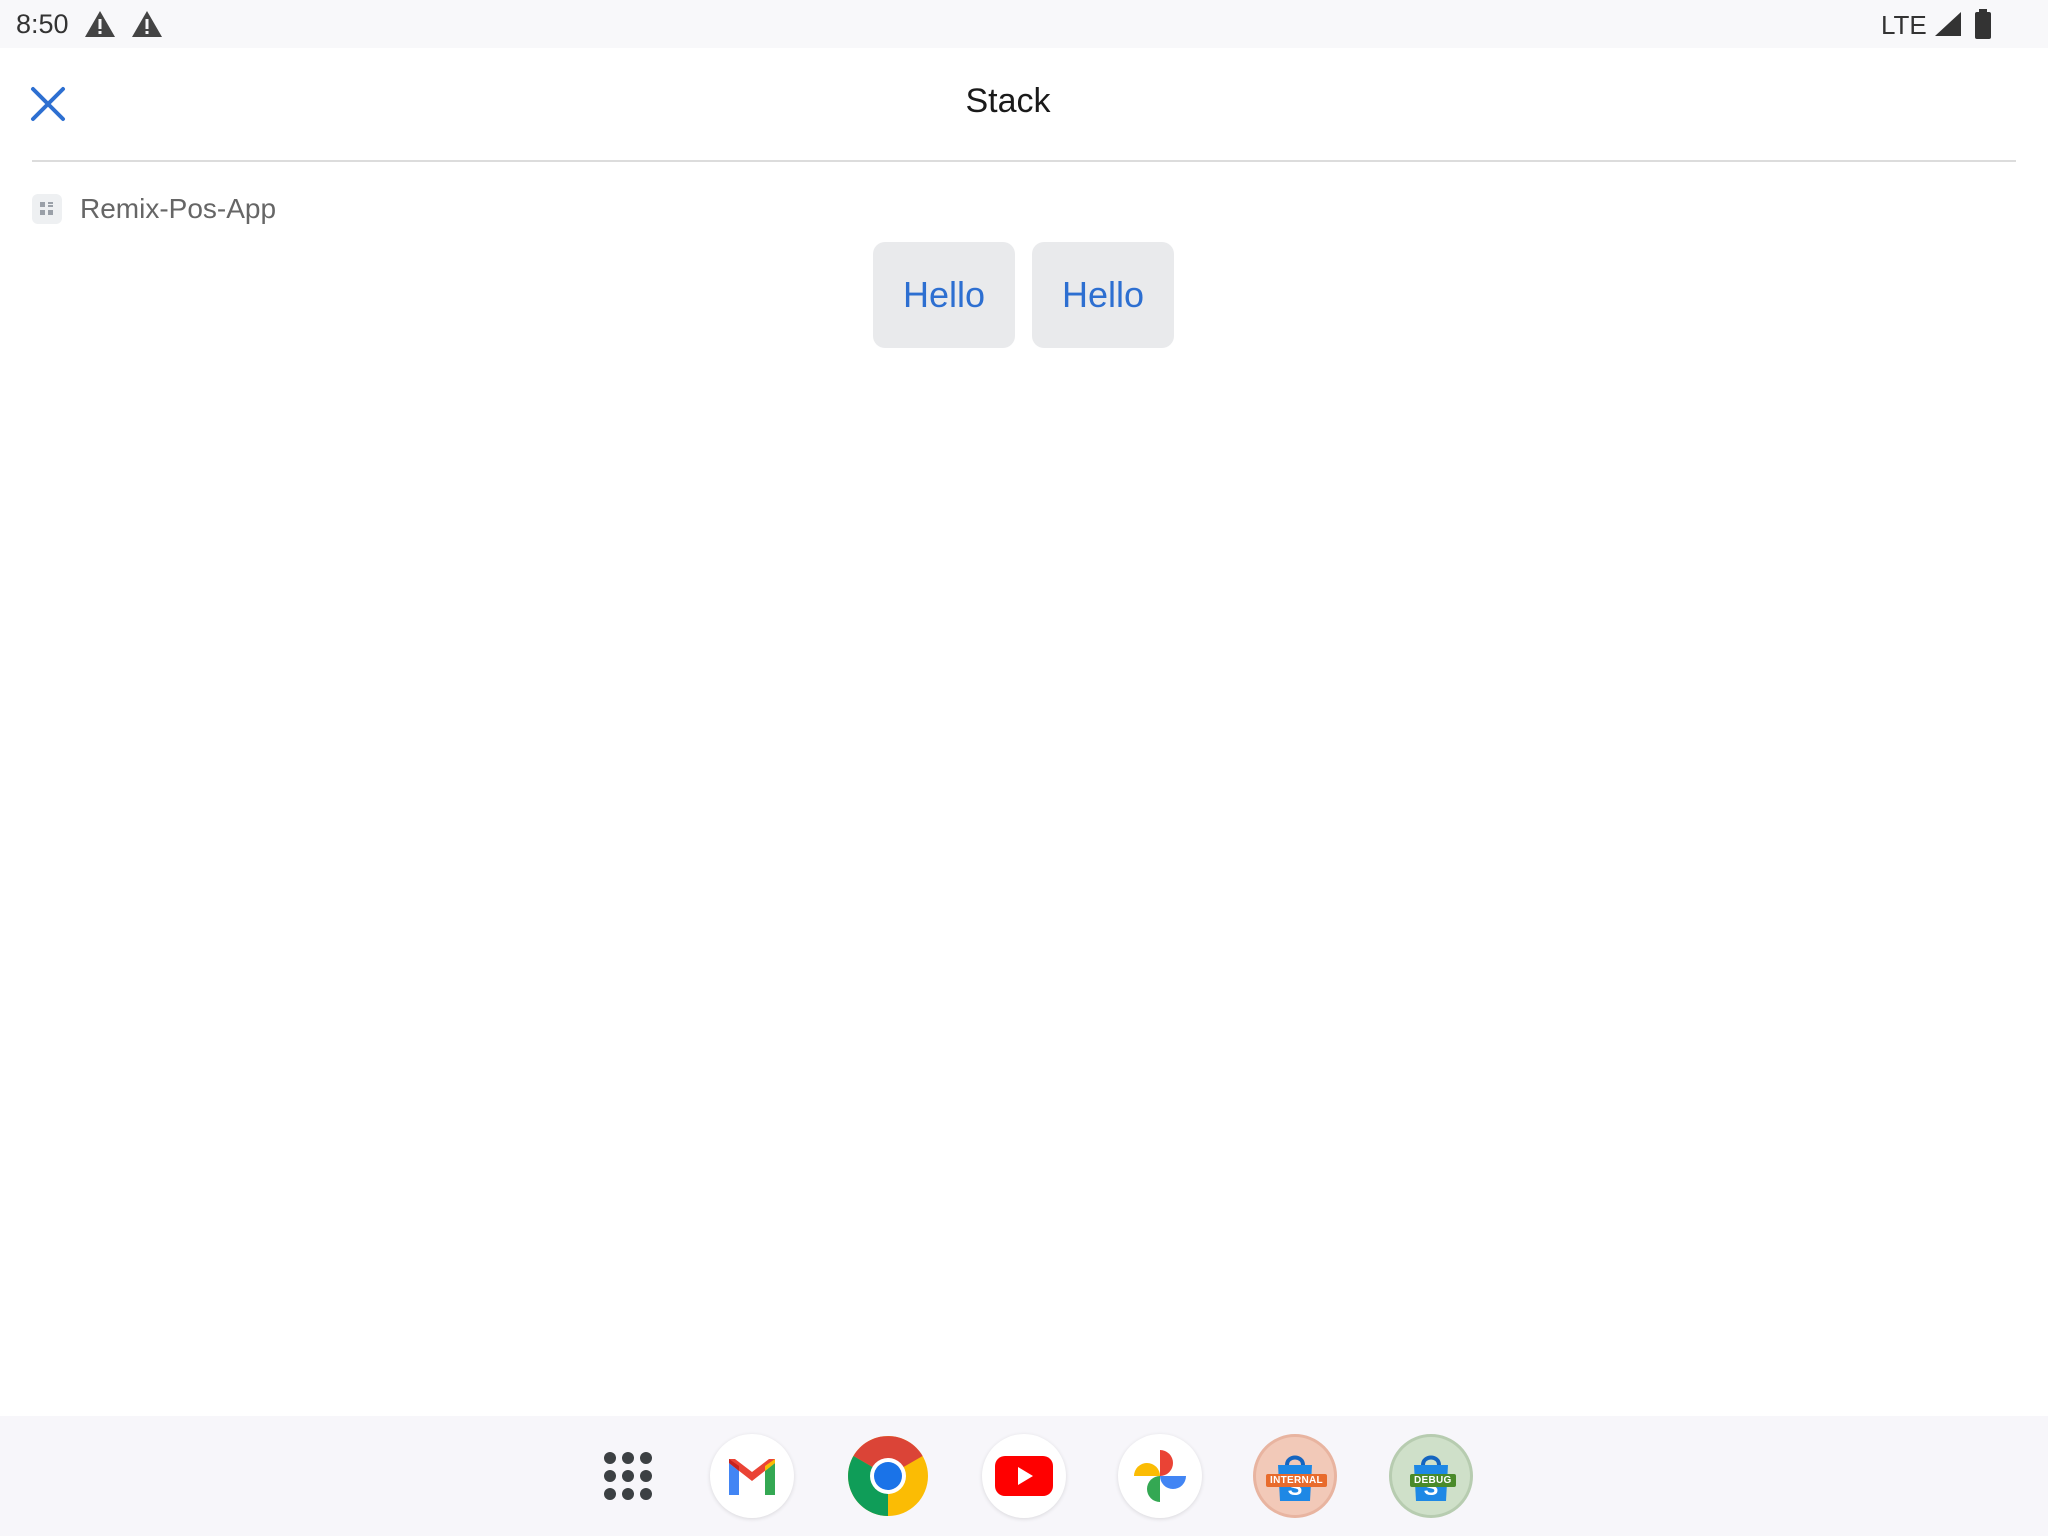  I want to click on network-type: LTE, so click(1904, 25).